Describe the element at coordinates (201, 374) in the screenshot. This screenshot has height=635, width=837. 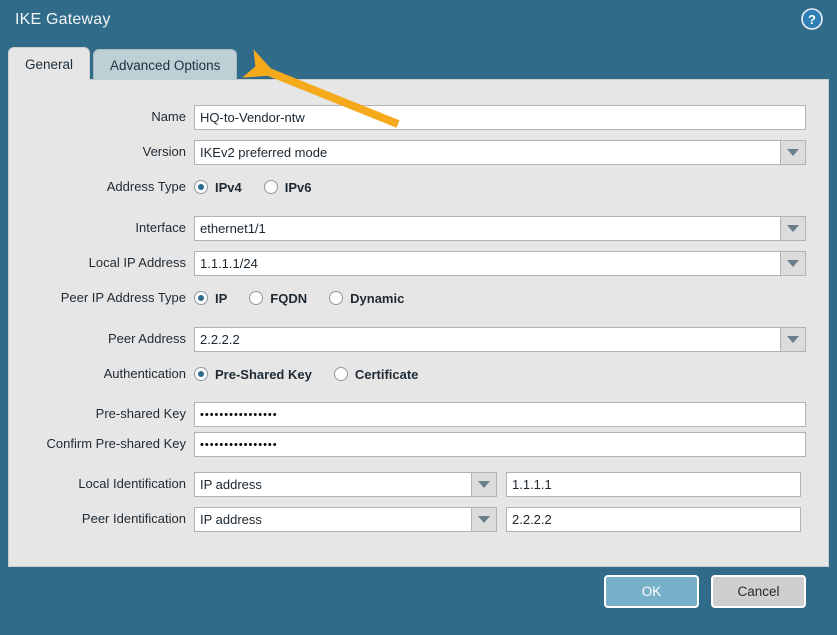
I see `radio-pre-shared-key-indicator` at that location.